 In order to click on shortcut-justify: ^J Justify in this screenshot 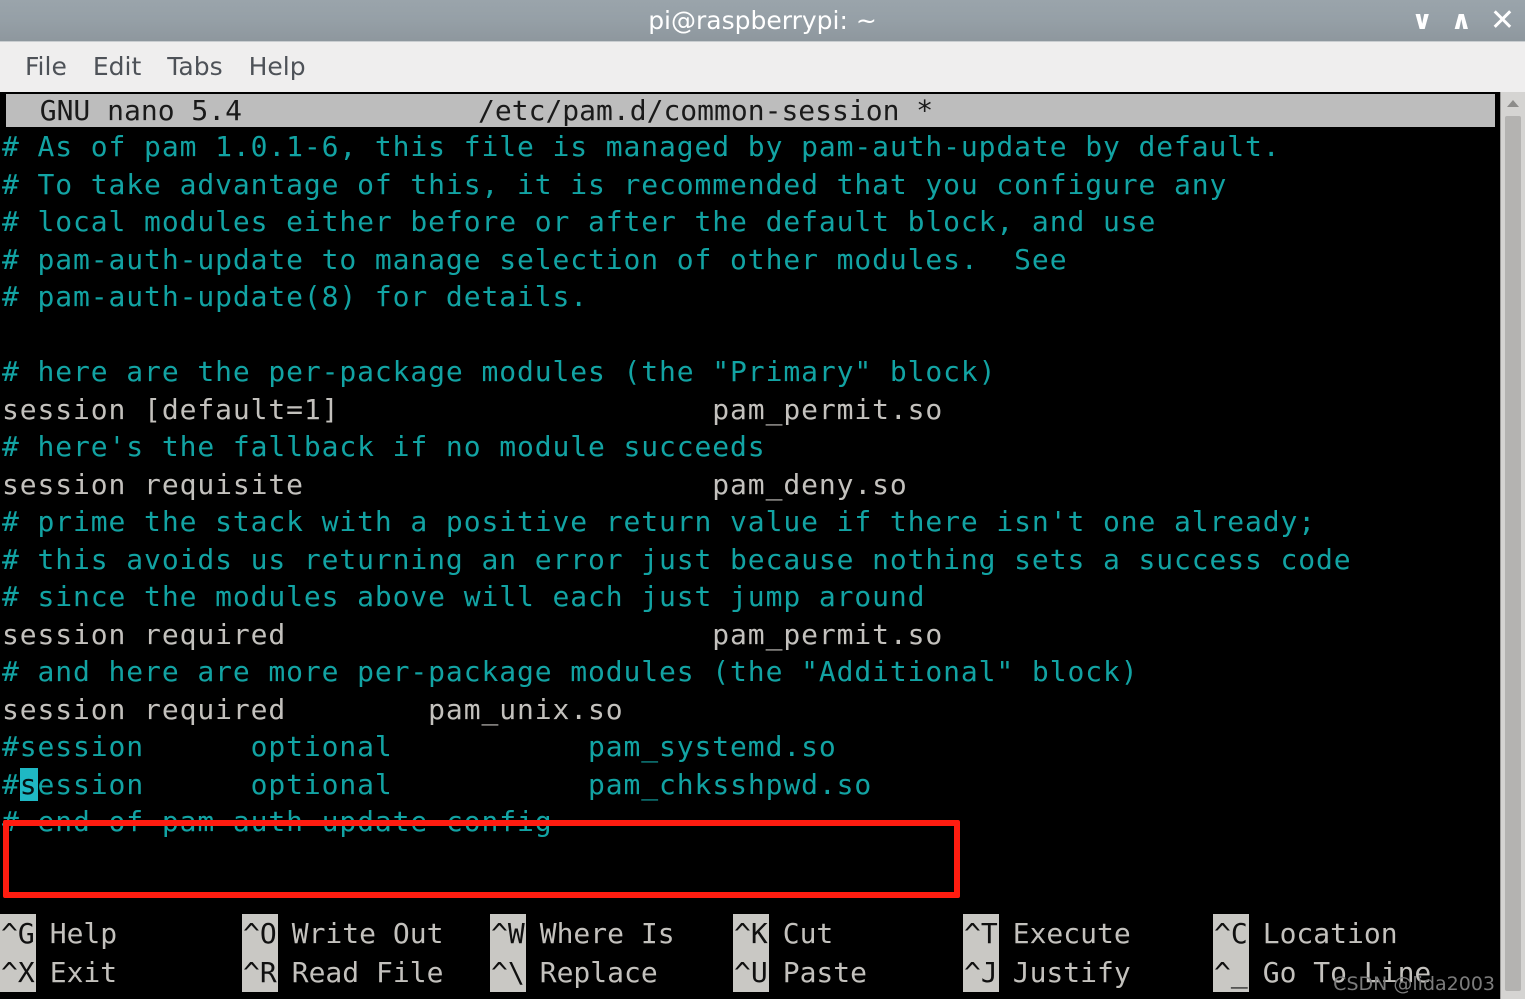, I will do `click(1047, 972)`.